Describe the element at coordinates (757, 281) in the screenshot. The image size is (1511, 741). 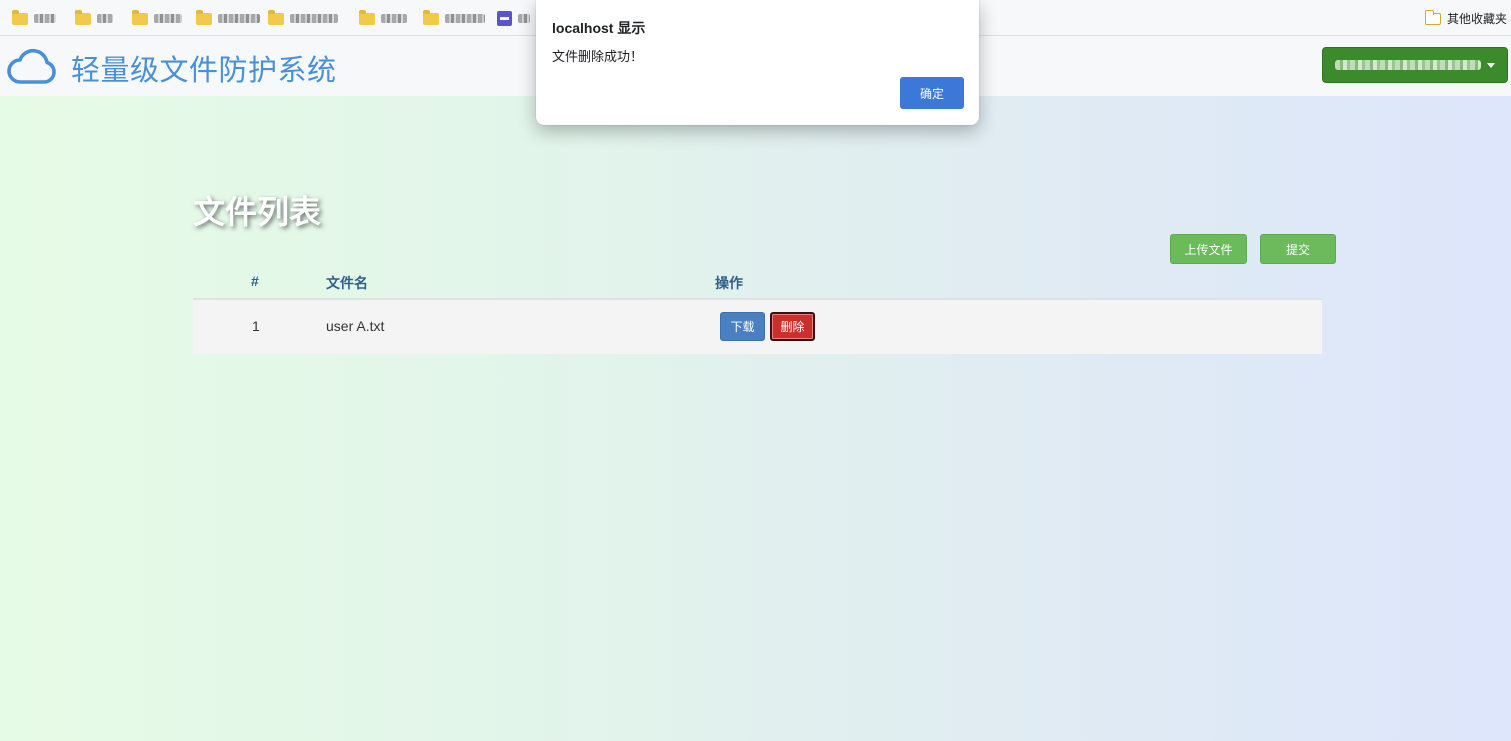
I see `table-header-row: # 文件名 操作` at that location.